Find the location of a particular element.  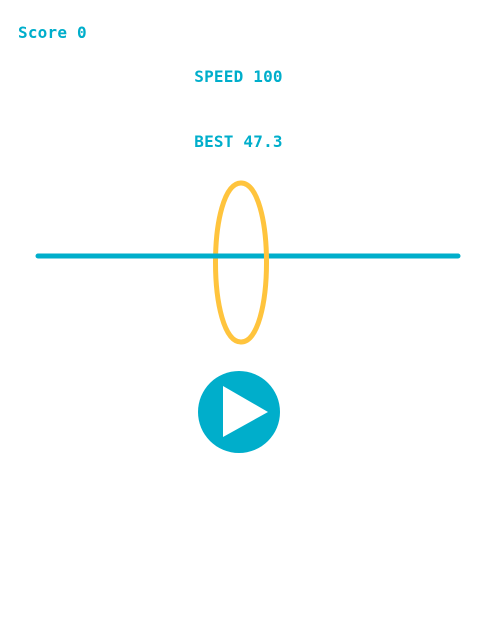

speed-label: SPEED 100 is located at coordinates (238, 76).